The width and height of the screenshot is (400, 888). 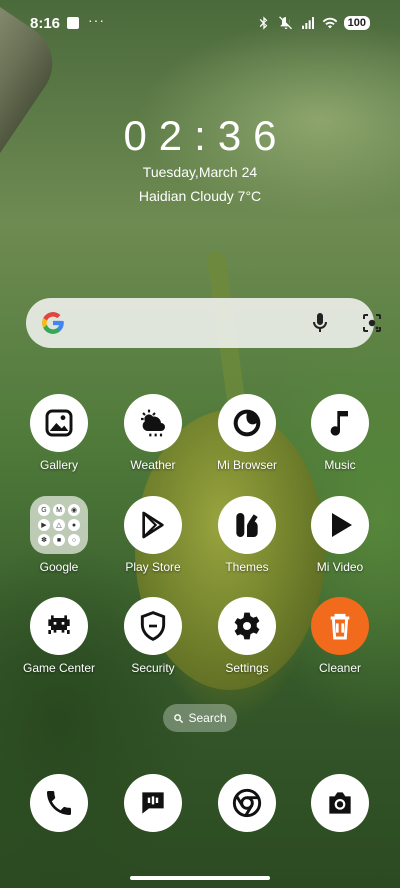 I want to click on status-bar: 8:16 ··· 100, so click(x=200, y=24).